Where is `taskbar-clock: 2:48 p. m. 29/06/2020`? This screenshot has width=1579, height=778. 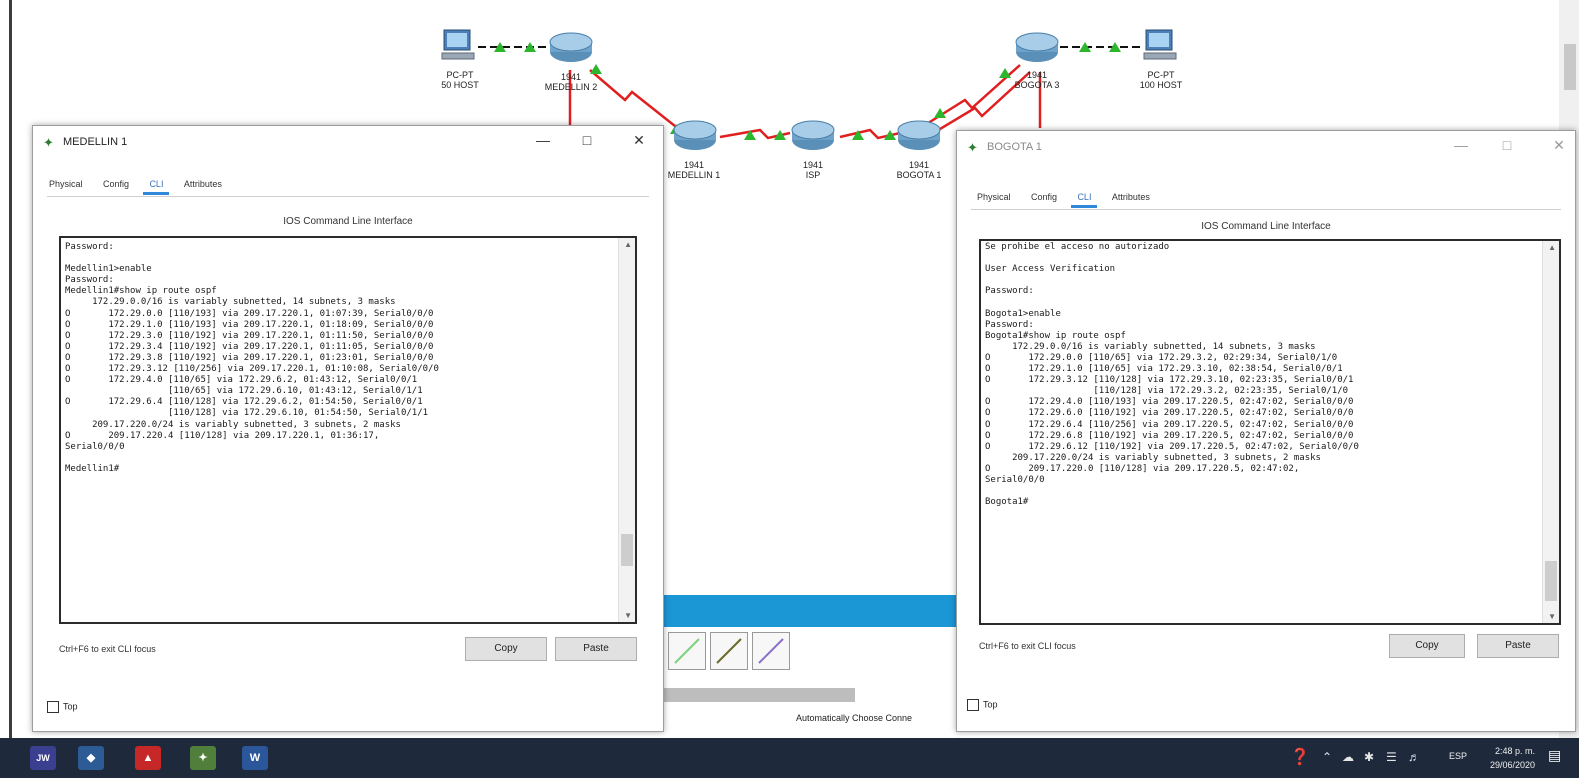 taskbar-clock: 2:48 p. m. 29/06/2020 is located at coordinates (1512, 758).